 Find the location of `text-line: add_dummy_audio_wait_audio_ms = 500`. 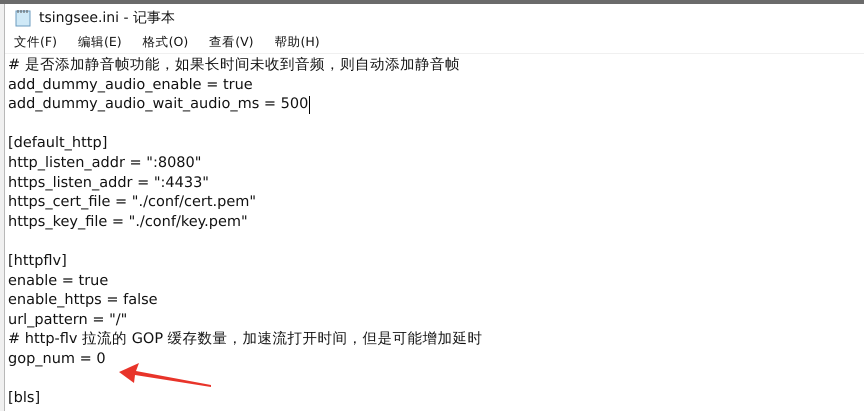

text-line: add_dummy_audio_wait_audio_ms = 500 is located at coordinates (158, 104).